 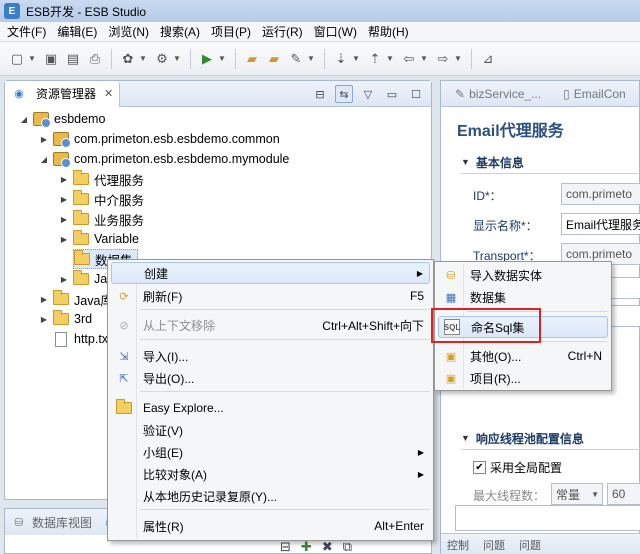 I want to click on menu-item-remove-from-context: ⊘ 从上下文移除 Ctrl+Alt+Shift+向下, so click(x=270, y=325).